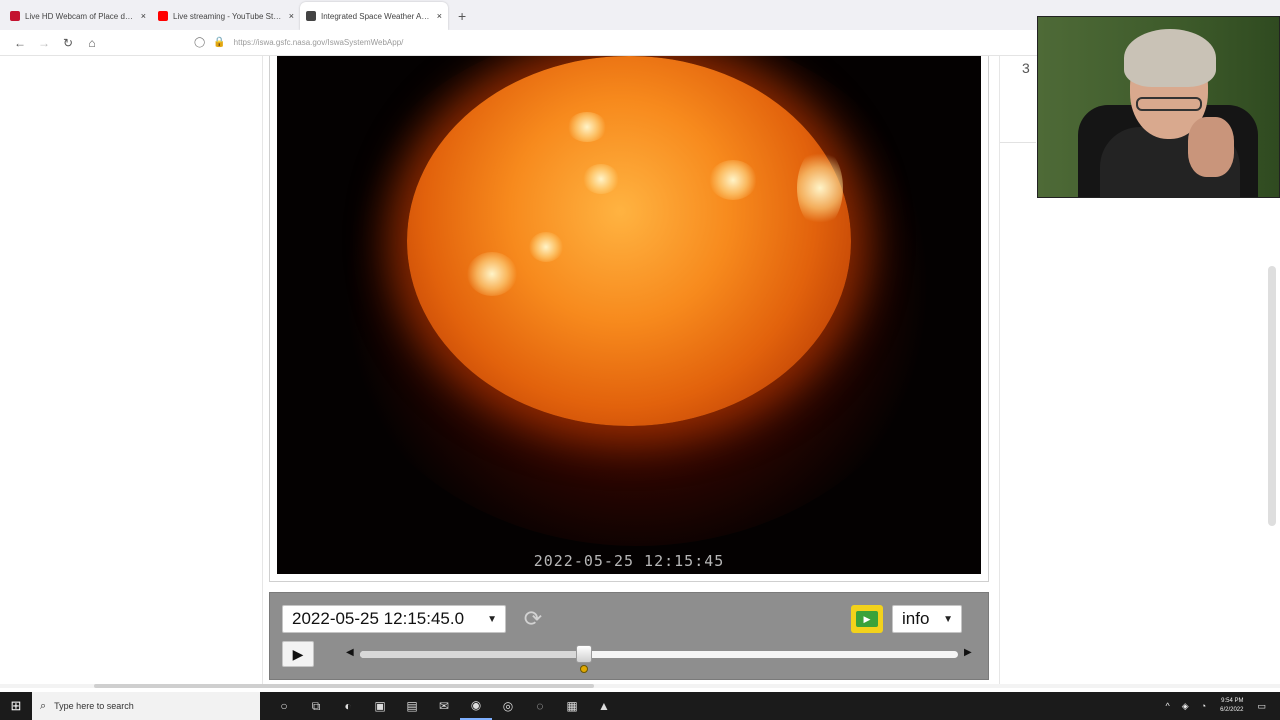  I want to click on youtube-favicon-icon, so click(163, 16).